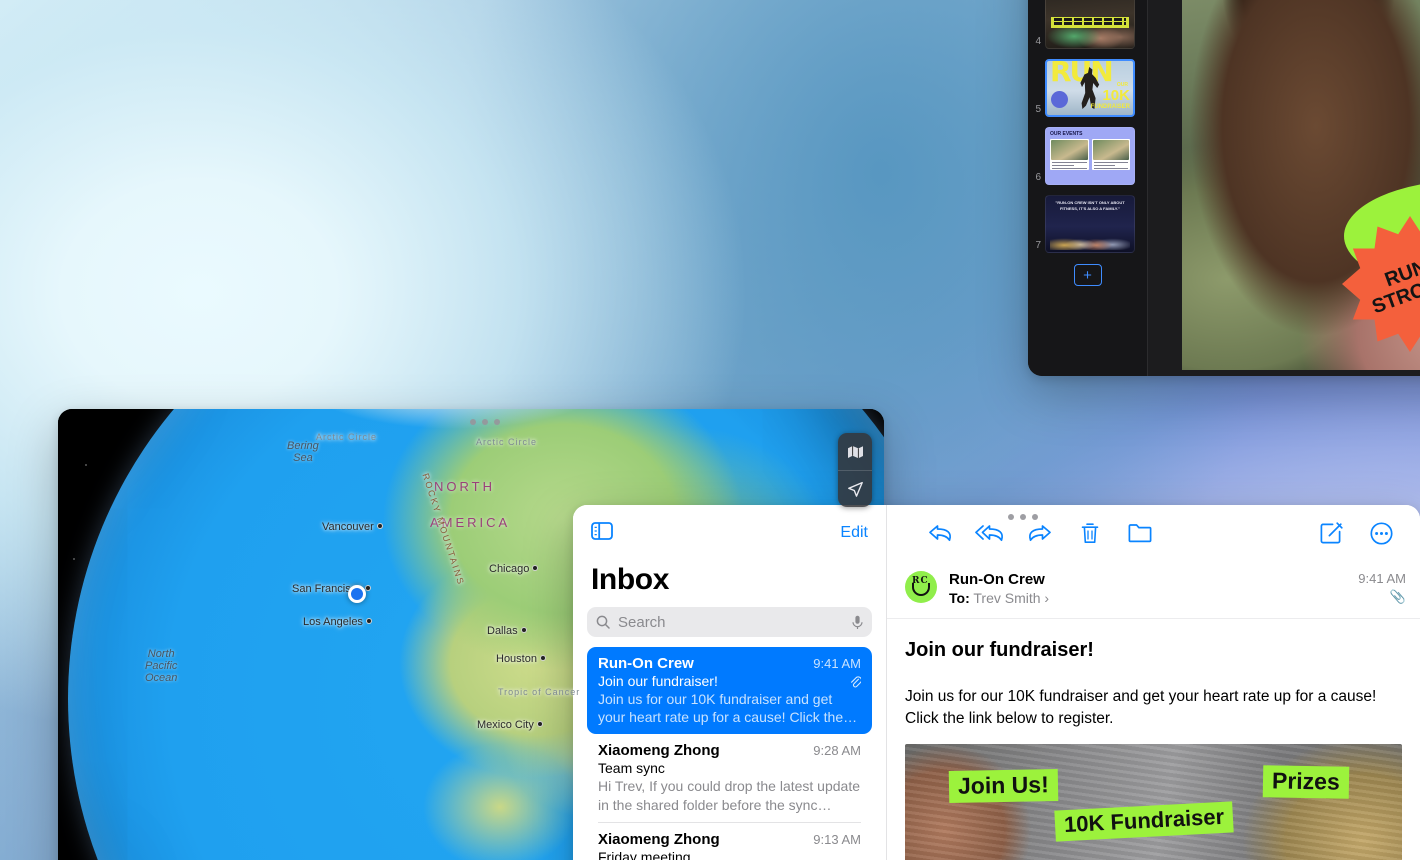  Describe the element at coordinates (1382, 578) in the screenshot. I see `message-timestamp: 9:41 AM` at that location.